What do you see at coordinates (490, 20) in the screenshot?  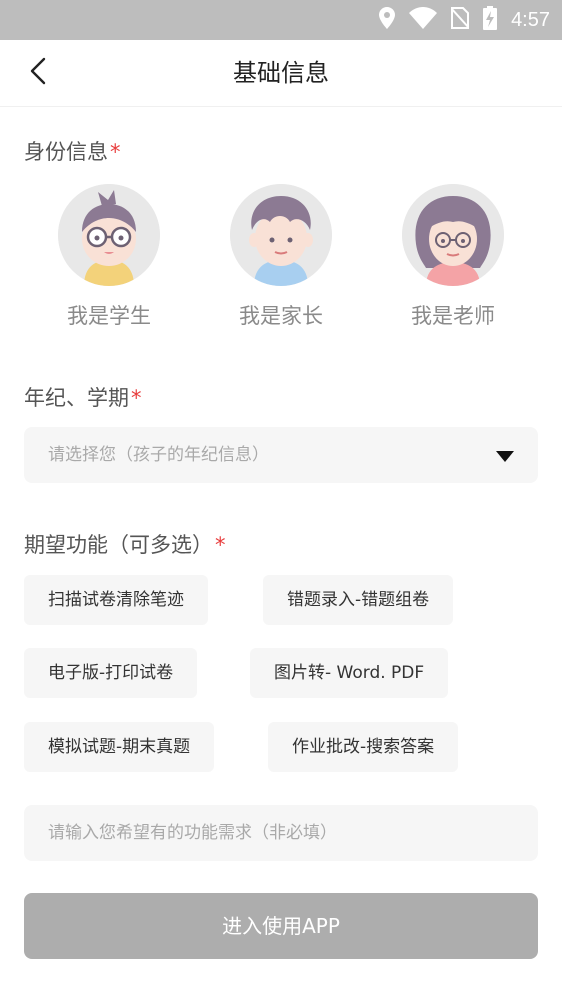 I see `battery-charging-icon` at bounding box center [490, 20].